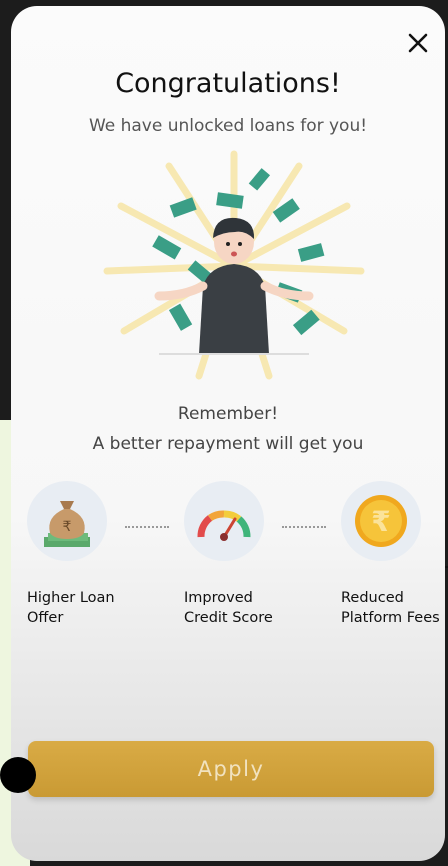 The image size is (448, 866). I want to click on benefit-label-line: Reduced, so click(372, 598).